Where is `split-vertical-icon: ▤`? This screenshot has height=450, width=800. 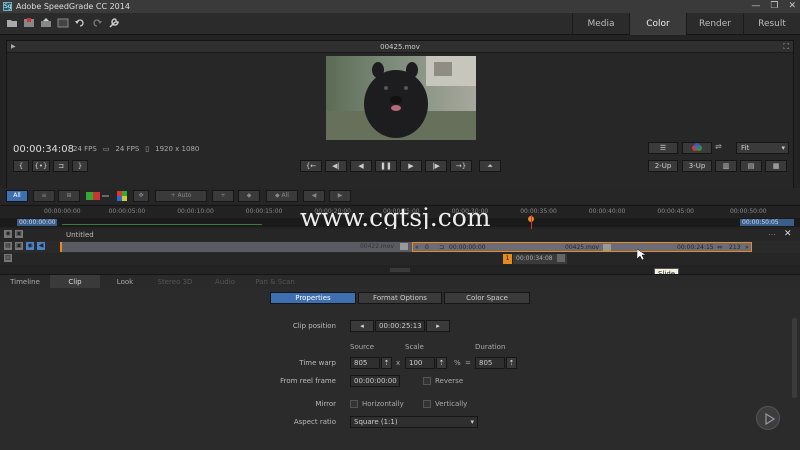
split-vertical-icon: ▤ is located at coordinates (751, 166).